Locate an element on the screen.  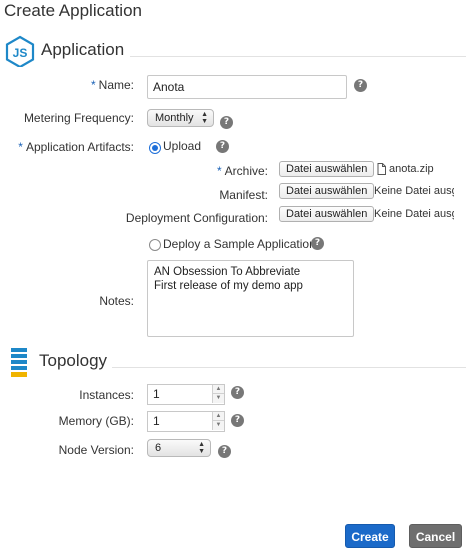
deploy-sample-label: Deploy a Sample Application is located at coordinates (239, 244).